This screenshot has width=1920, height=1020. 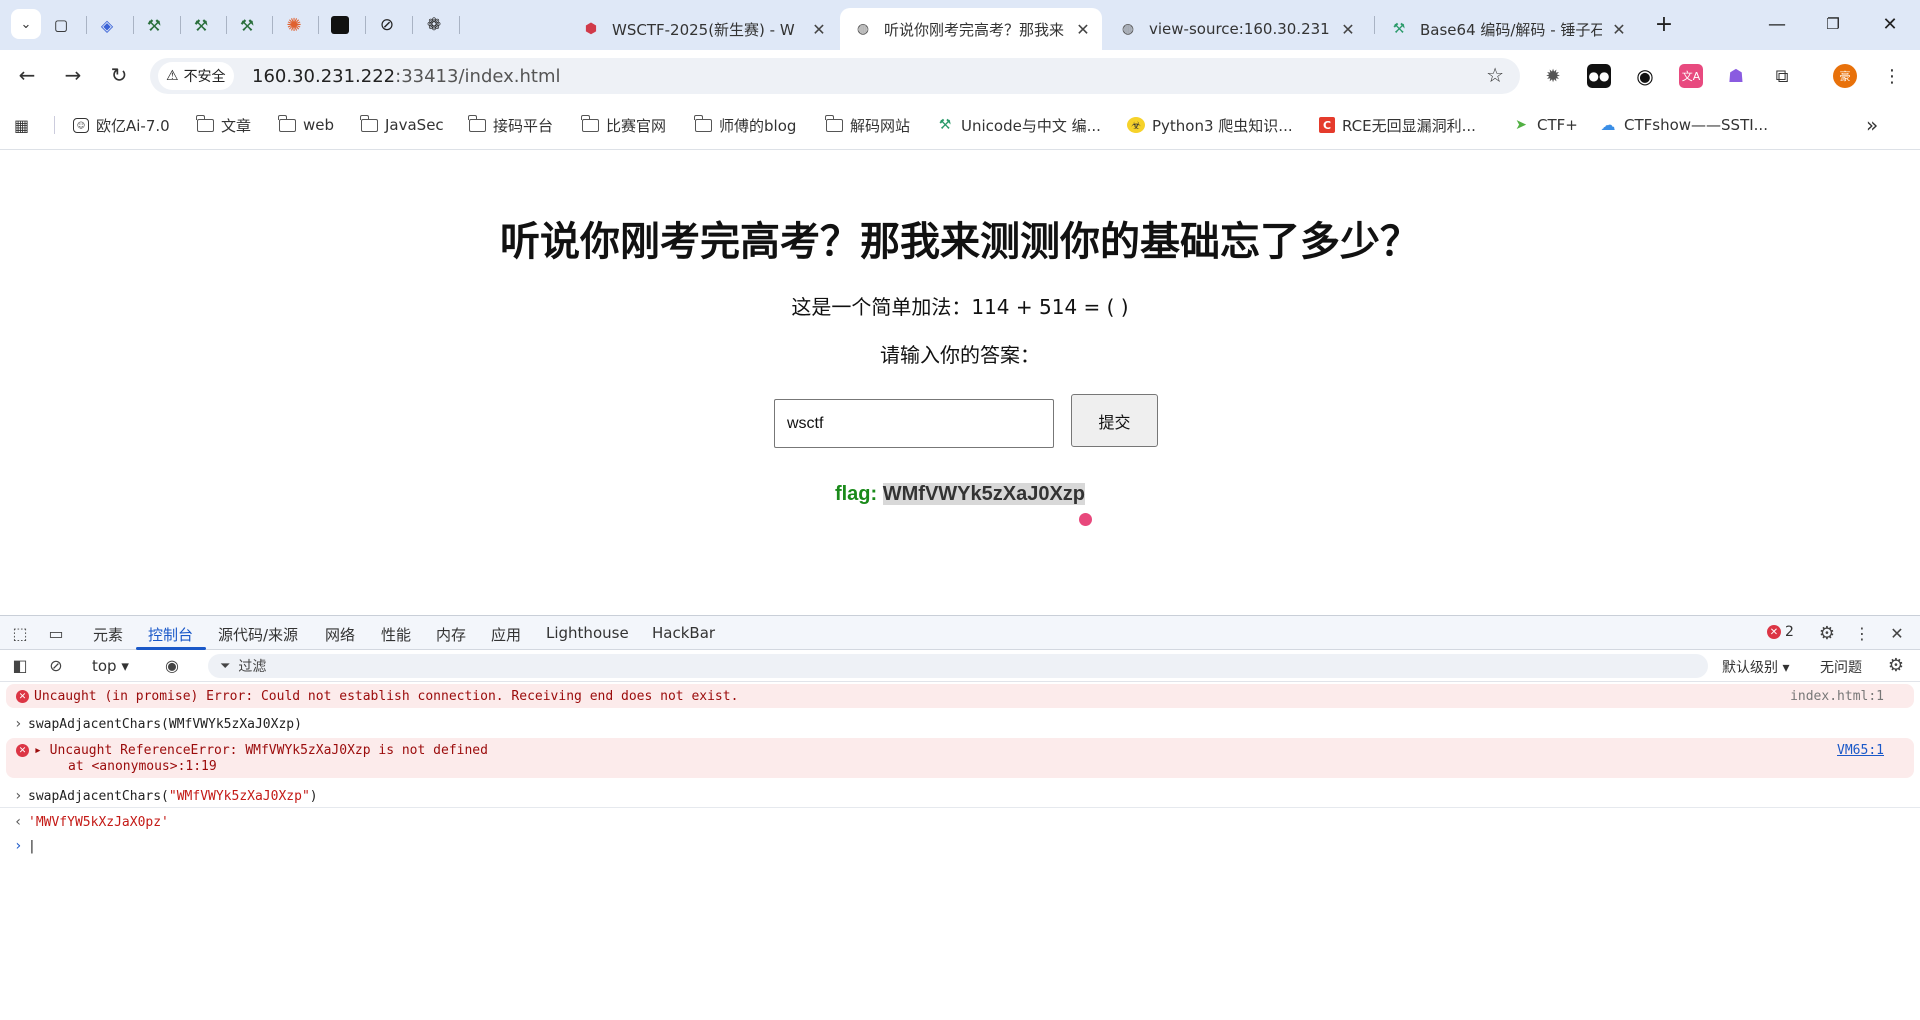 I want to click on reload-button: ↻, so click(x=119, y=75).